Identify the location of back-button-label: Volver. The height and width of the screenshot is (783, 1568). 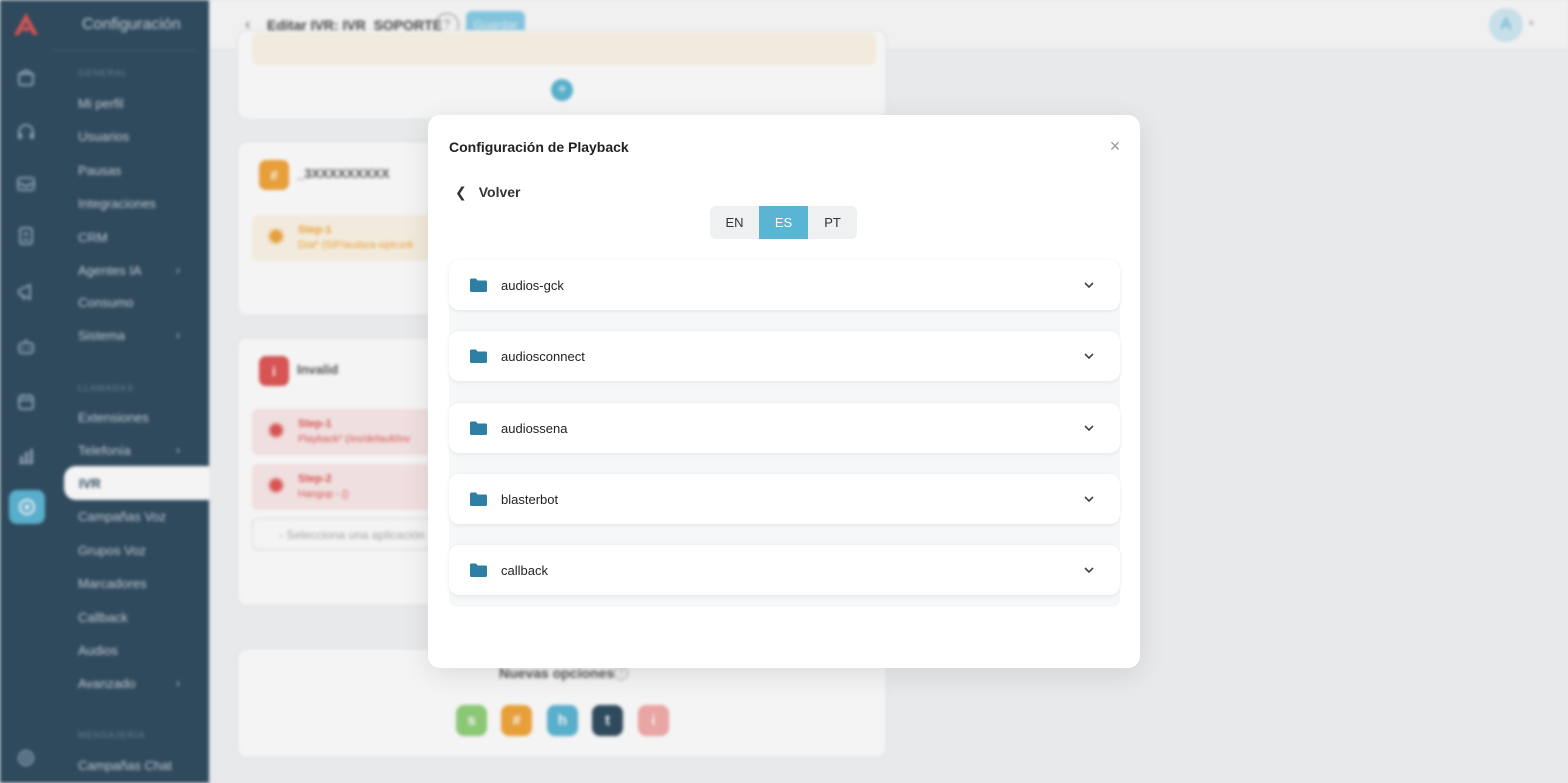
(499, 192).